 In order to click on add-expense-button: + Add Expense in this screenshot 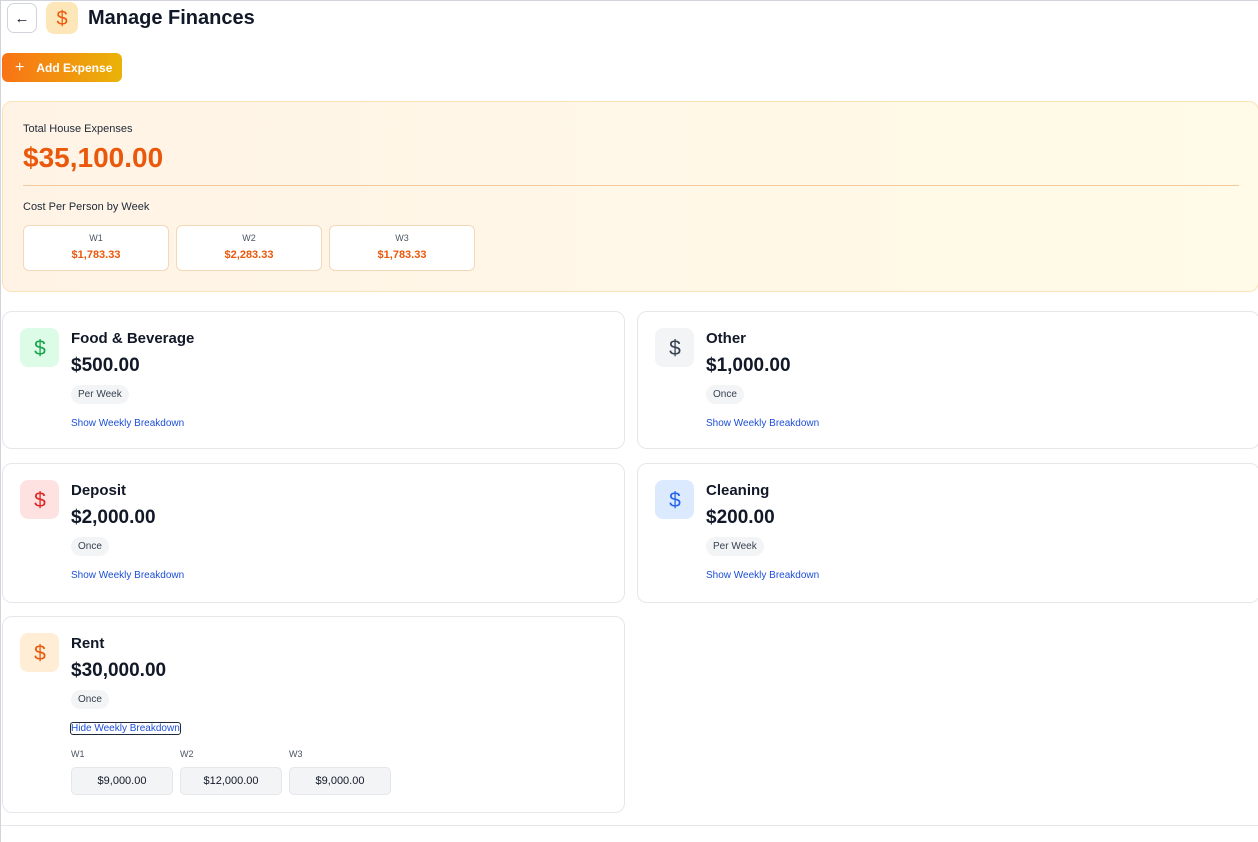, I will do `click(62, 67)`.